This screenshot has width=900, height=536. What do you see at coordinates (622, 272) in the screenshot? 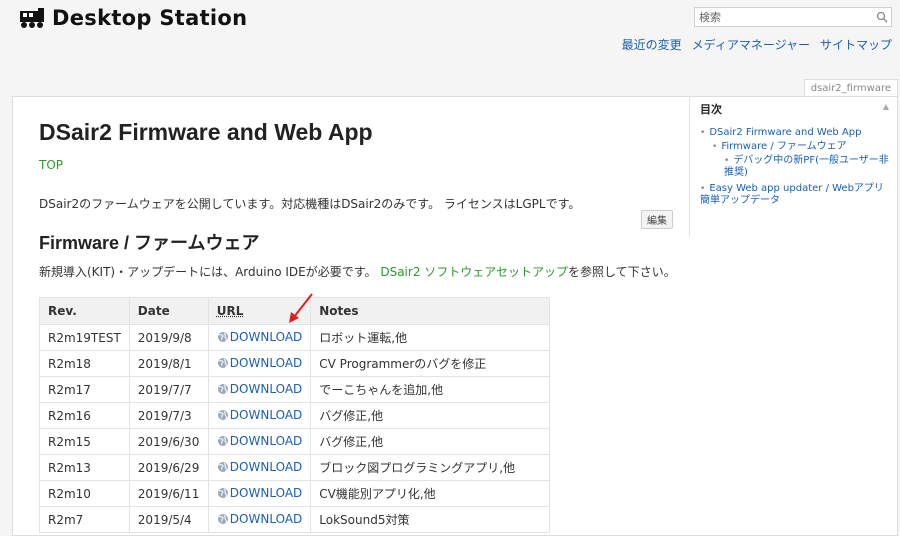
I see `desc-suffix: を参照して下さい。` at bounding box center [622, 272].